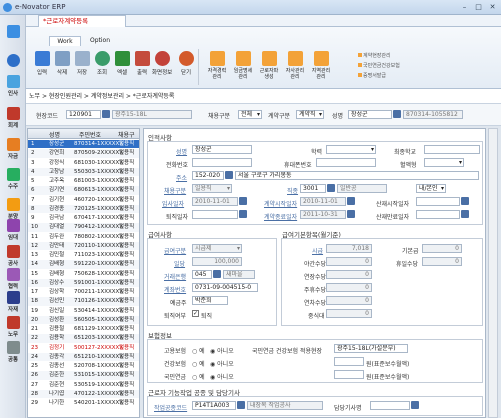 The width and height of the screenshot is (501, 418). What do you see at coordinates (346, 162) in the screenshot?
I see `mobile-input` at bounding box center [346, 162].